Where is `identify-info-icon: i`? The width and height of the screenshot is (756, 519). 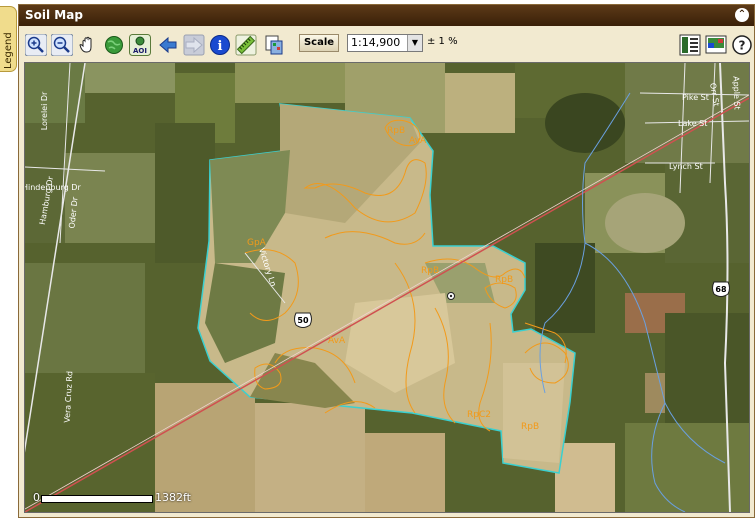
identify-info-icon: i is located at coordinates (220, 45).